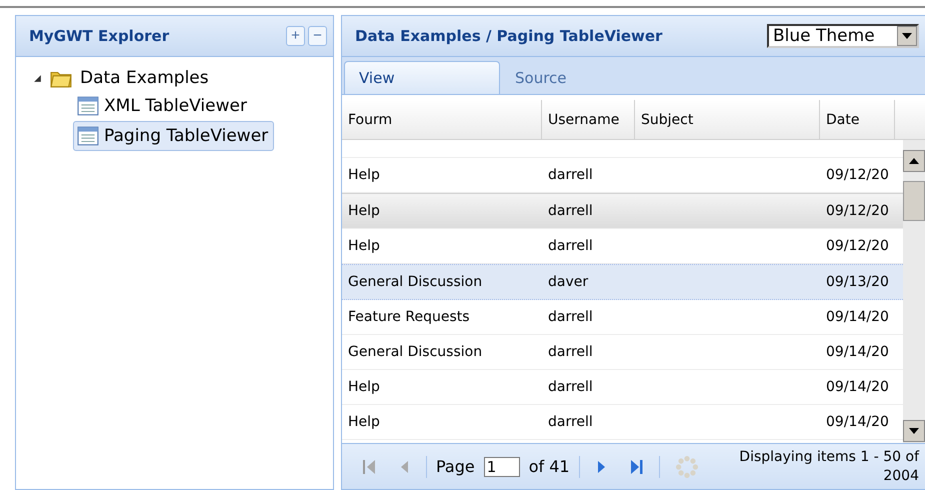 This screenshot has height=490, width=925. What do you see at coordinates (317, 36) in the screenshot?
I see `tool-button: −` at bounding box center [317, 36].